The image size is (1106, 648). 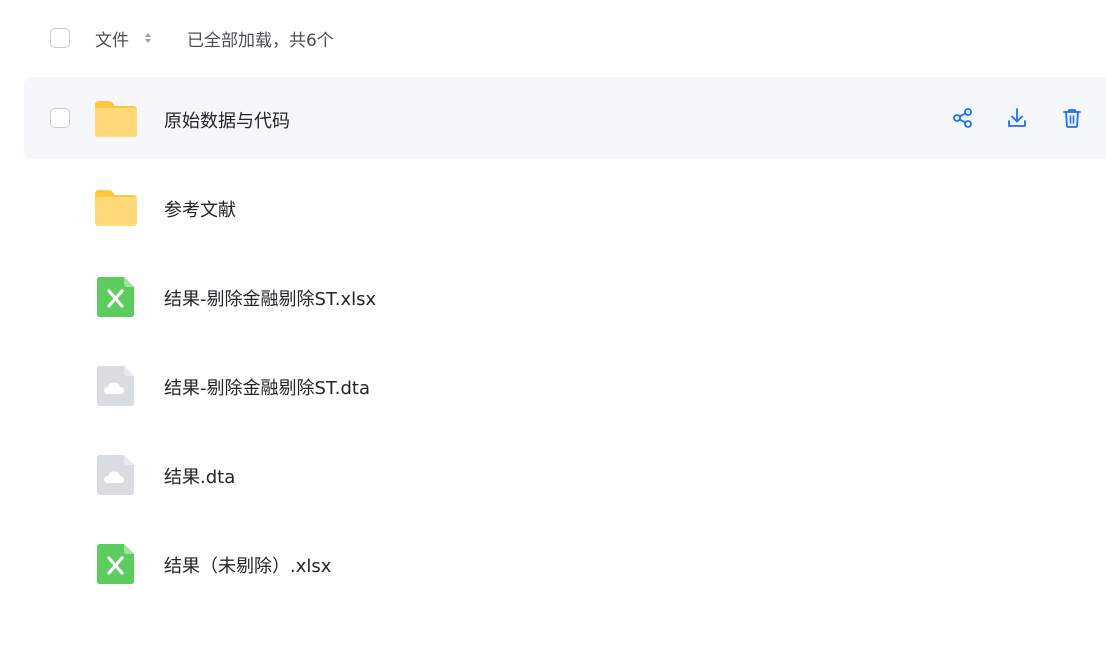 I want to click on file-list-header: 文件 已全部加载，共6个, so click(x=553, y=38).